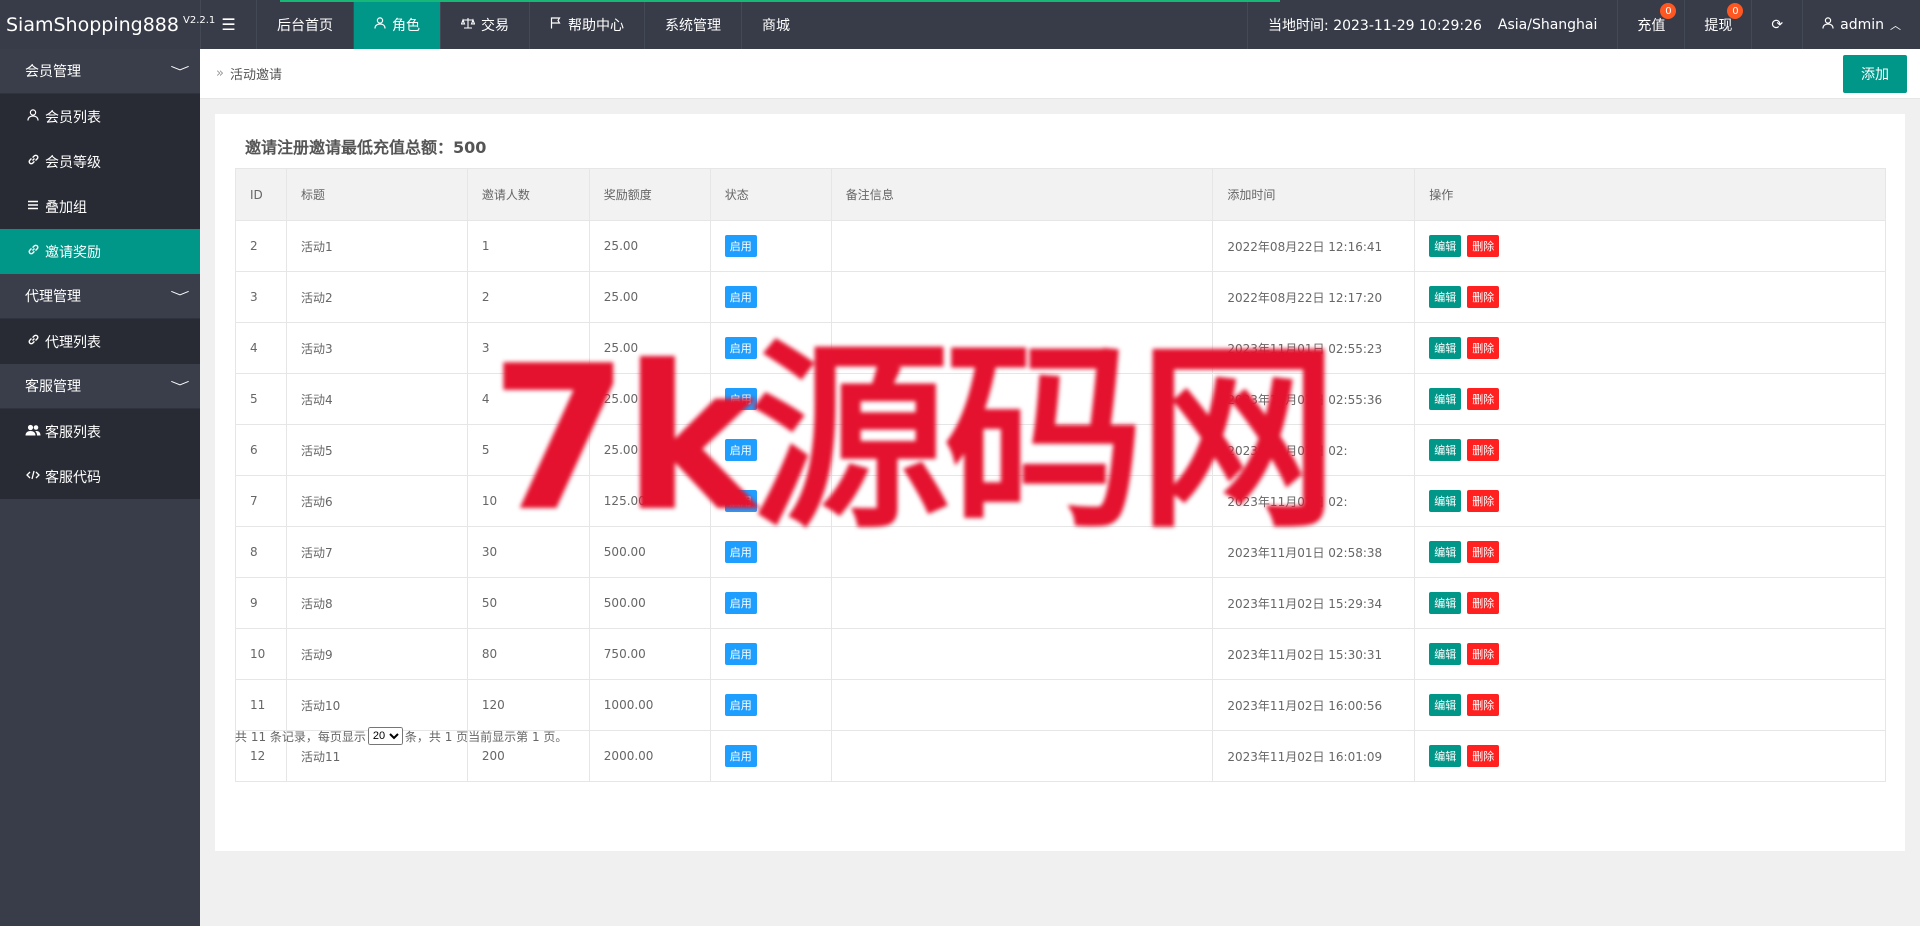 The height and width of the screenshot is (926, 1920). I want to click on cell-title: 活动3, so click(376, 348).